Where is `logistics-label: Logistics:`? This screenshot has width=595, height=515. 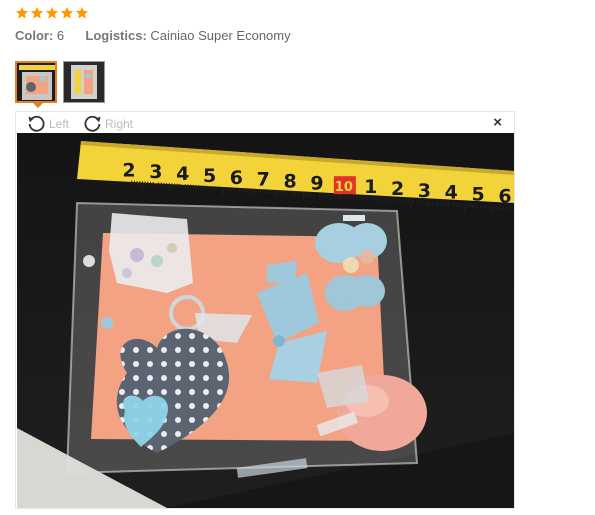 logistics-label: Logistics: is located at coordinates (116, 35).